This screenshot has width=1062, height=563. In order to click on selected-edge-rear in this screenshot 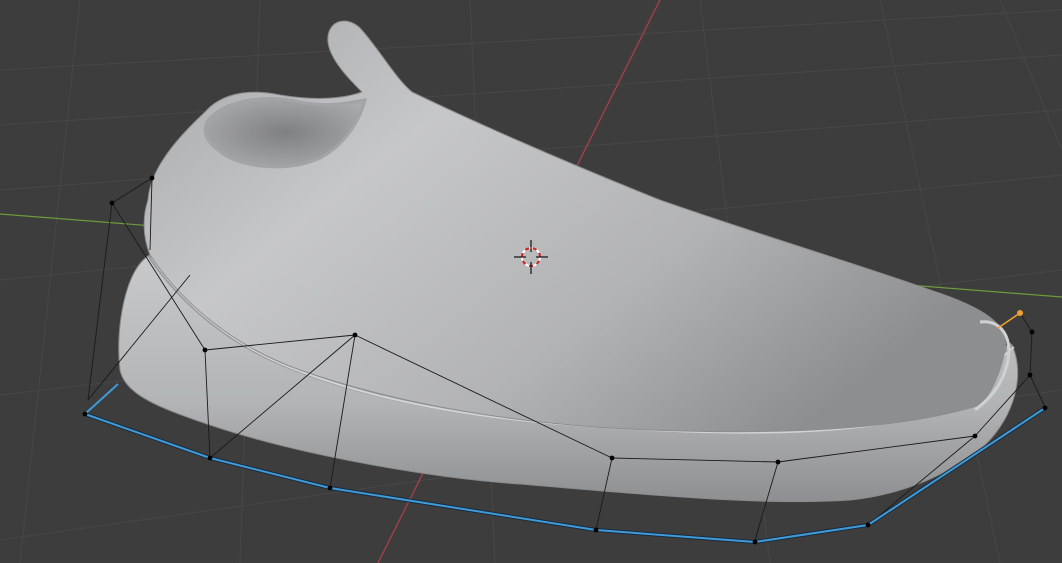, I will do `click(101, 399)`.